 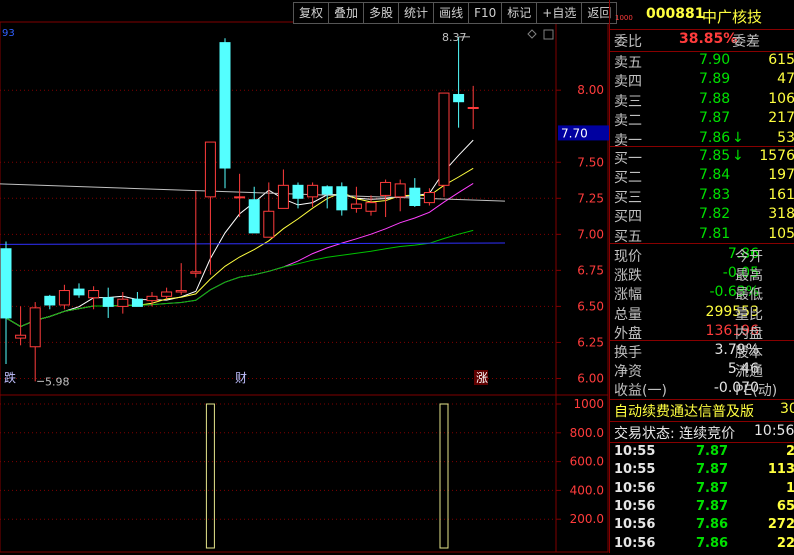 What do you see at coordinates (704, 215) in the screenshot?
I see `buy-level-row: 买四 7.82 318` at bounding box center [704, 215].